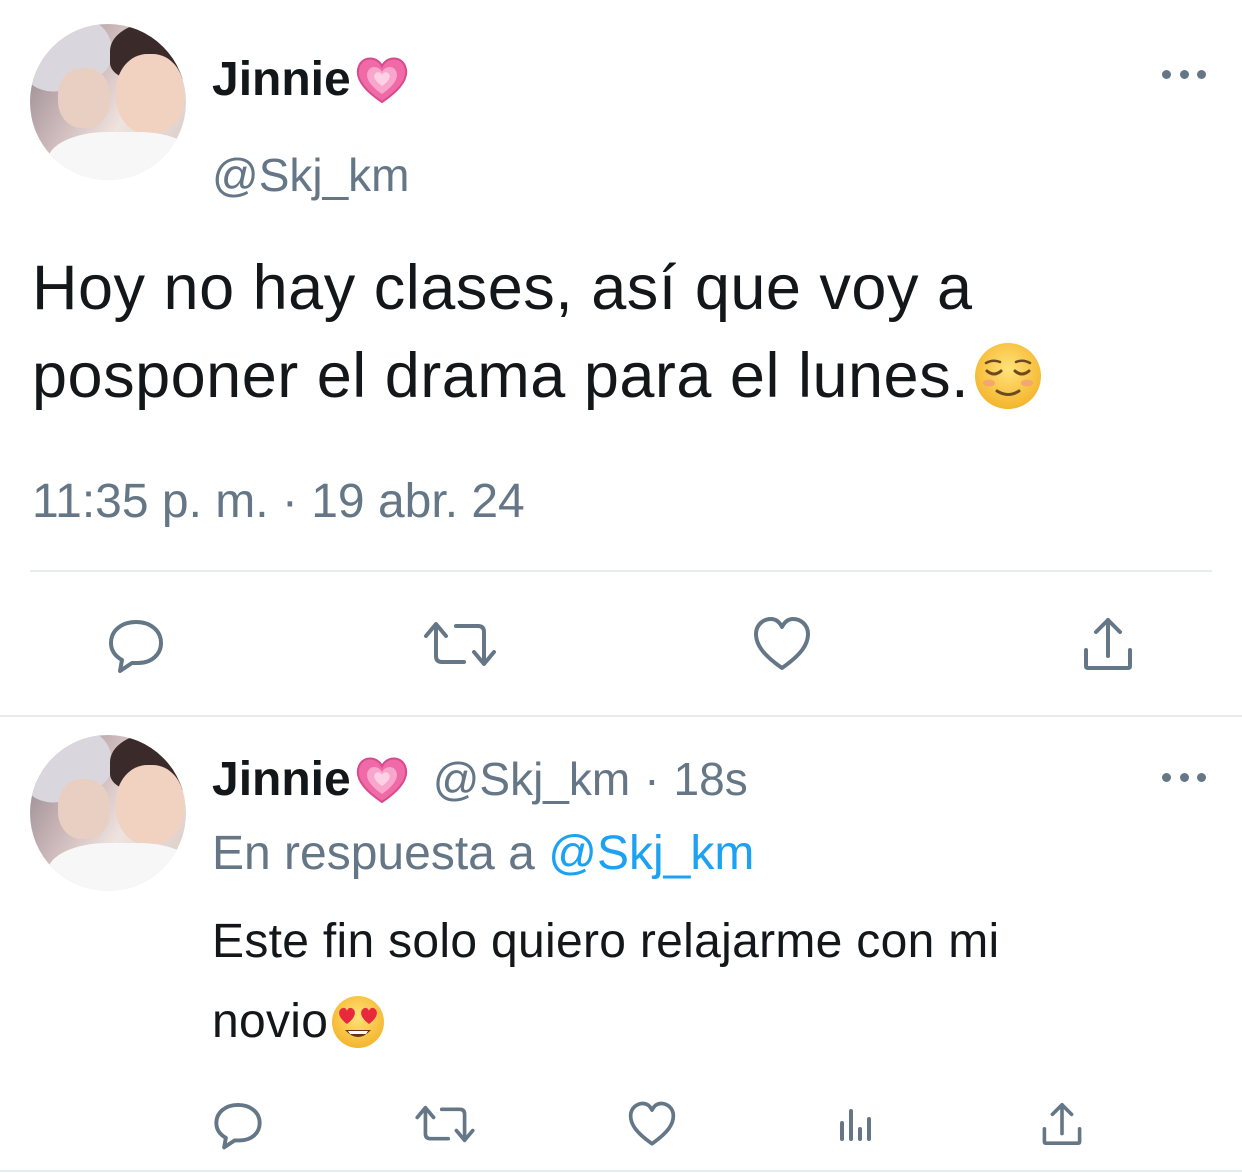 The image size is (1242, 1173). I want to click on replying-to-label: En respuesta a, so click(373, 853).